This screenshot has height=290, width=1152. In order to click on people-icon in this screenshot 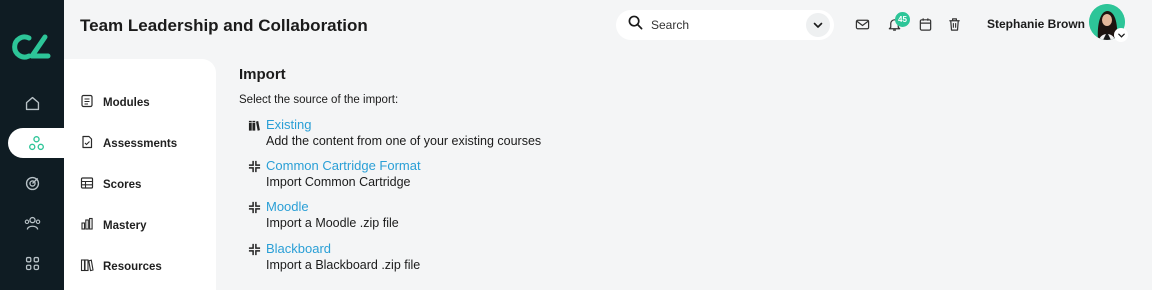, I will do `click(32, 223)`.